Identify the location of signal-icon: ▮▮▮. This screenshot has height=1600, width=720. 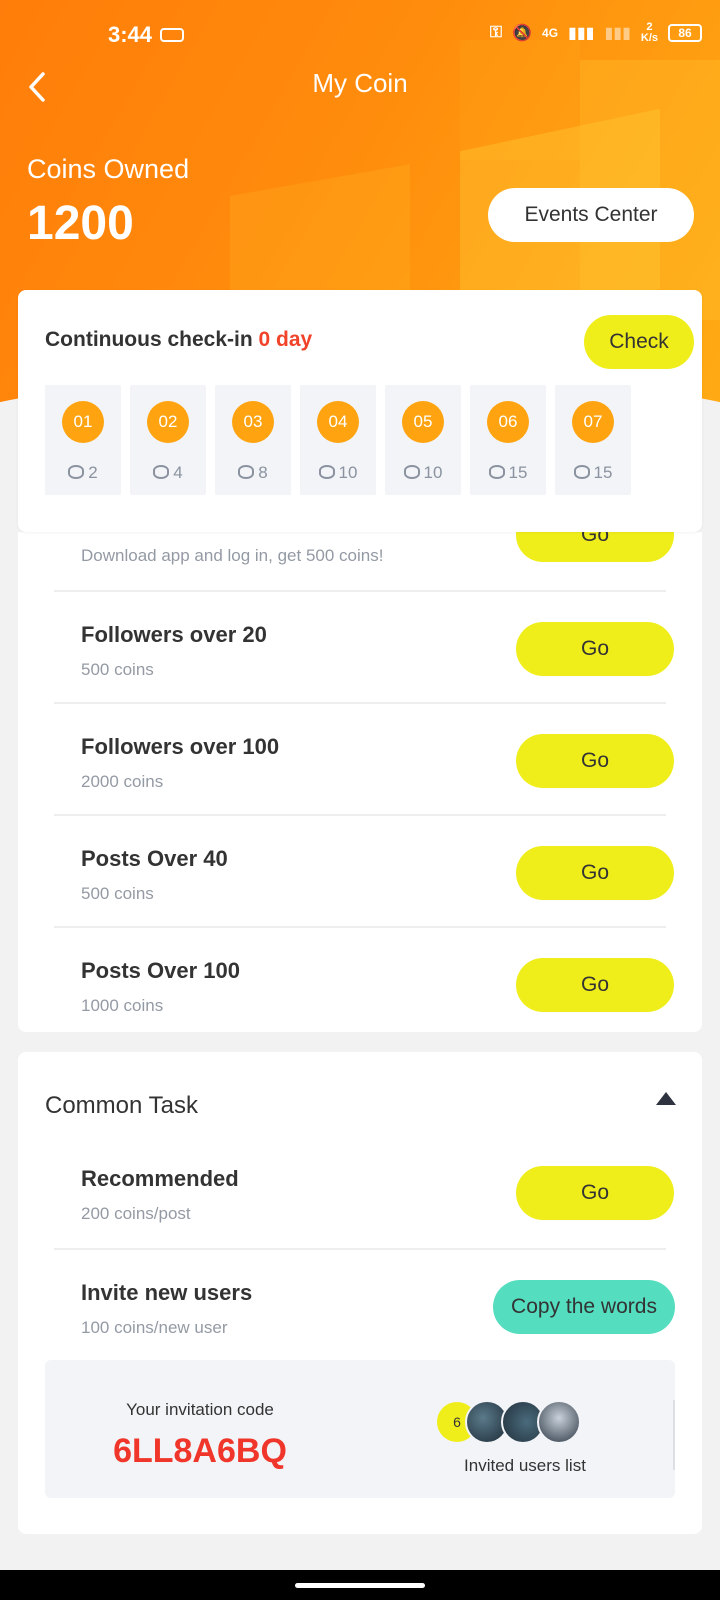
(581, 33).